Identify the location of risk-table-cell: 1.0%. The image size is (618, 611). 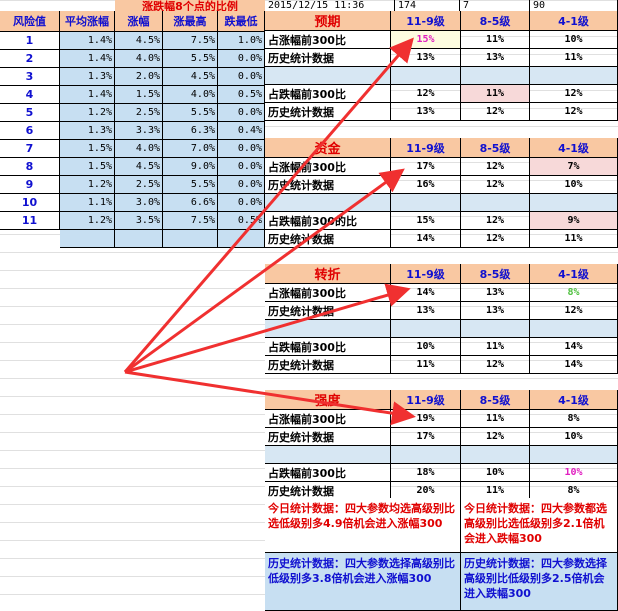
(241, 41).